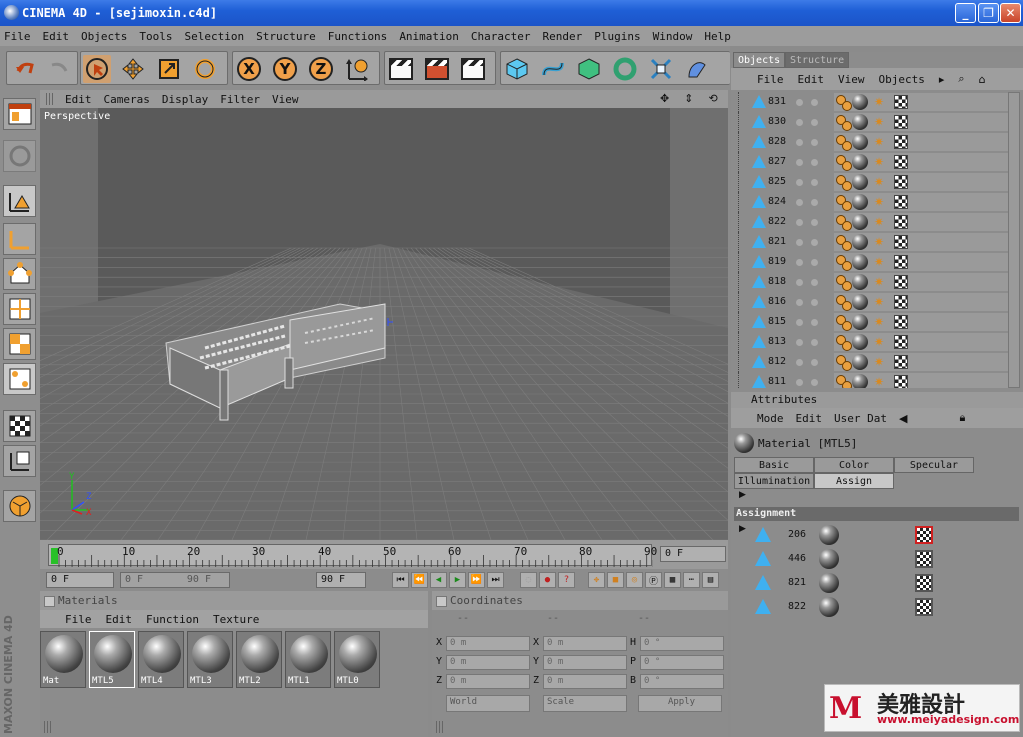 The height and width of the screenshot is (737, 1023). I want to click on dolly-icon: ⇕, so click(688, 99).